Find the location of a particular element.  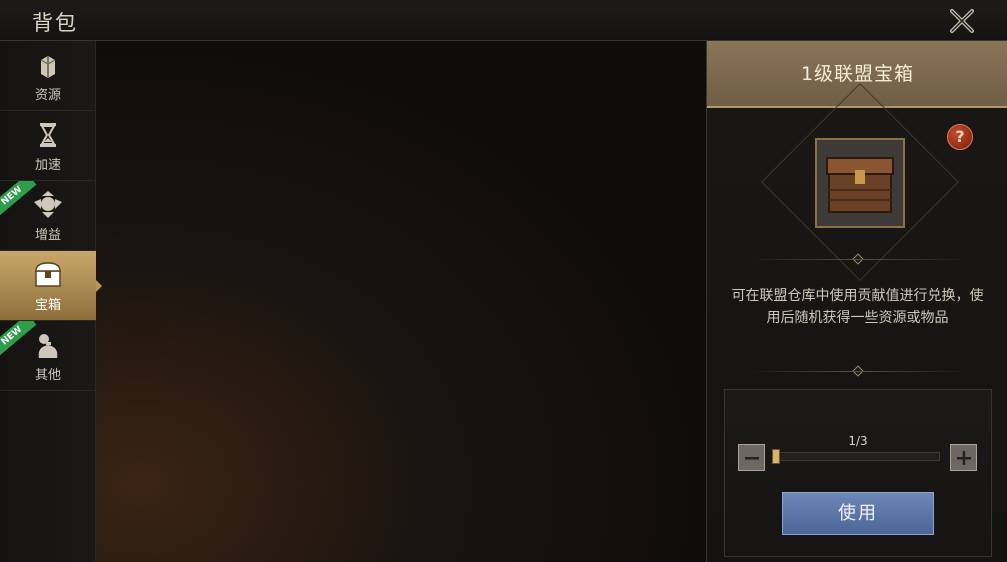

tab-chest: 宝箱 is located at coordinates (51, 286).